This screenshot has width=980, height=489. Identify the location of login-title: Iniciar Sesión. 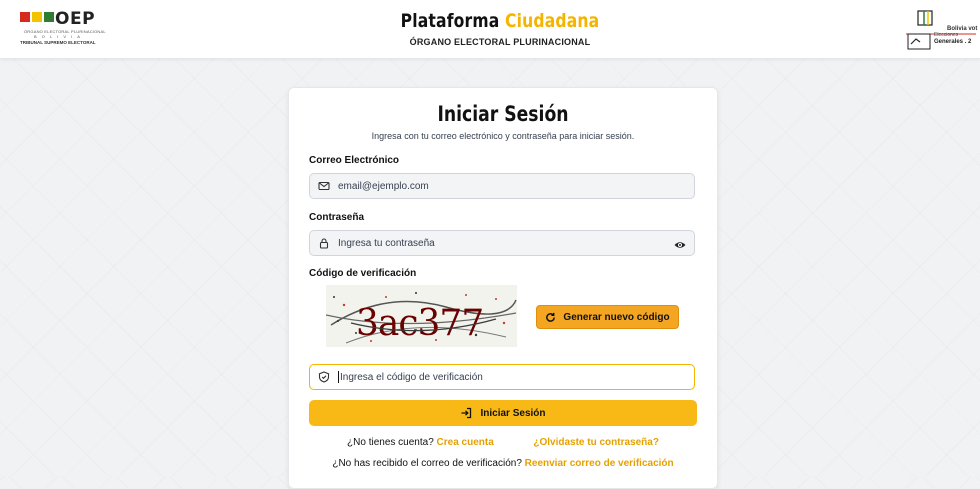
(503, 114).